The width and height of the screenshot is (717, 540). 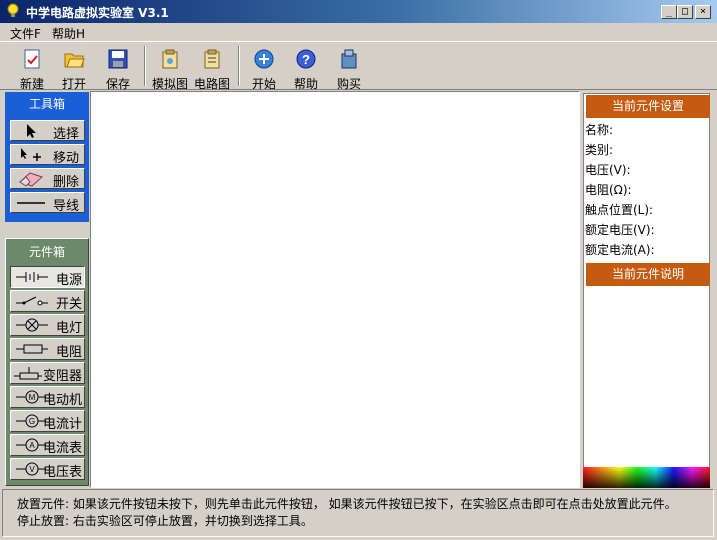 What do you see at coordinates (65, 158) in the screenshot?
I see `tool-move-label: 移动` at bounding box center [65, 158].